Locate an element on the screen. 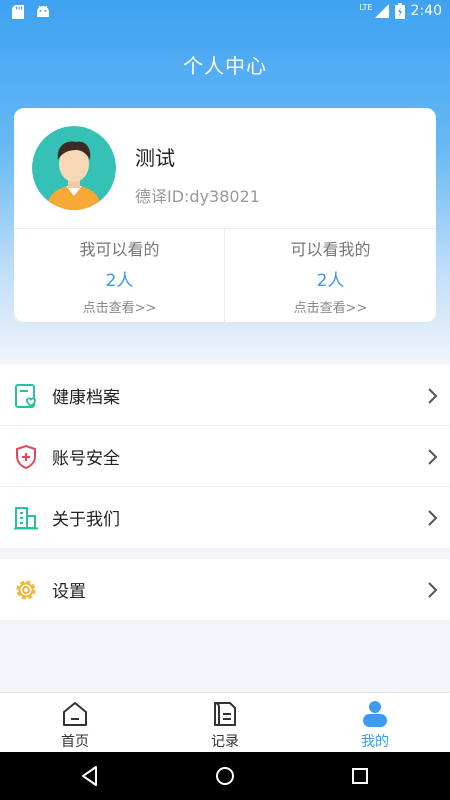 The width and height of the screenshot is (450, 800). home-icon is located at coordinates (75, 714).